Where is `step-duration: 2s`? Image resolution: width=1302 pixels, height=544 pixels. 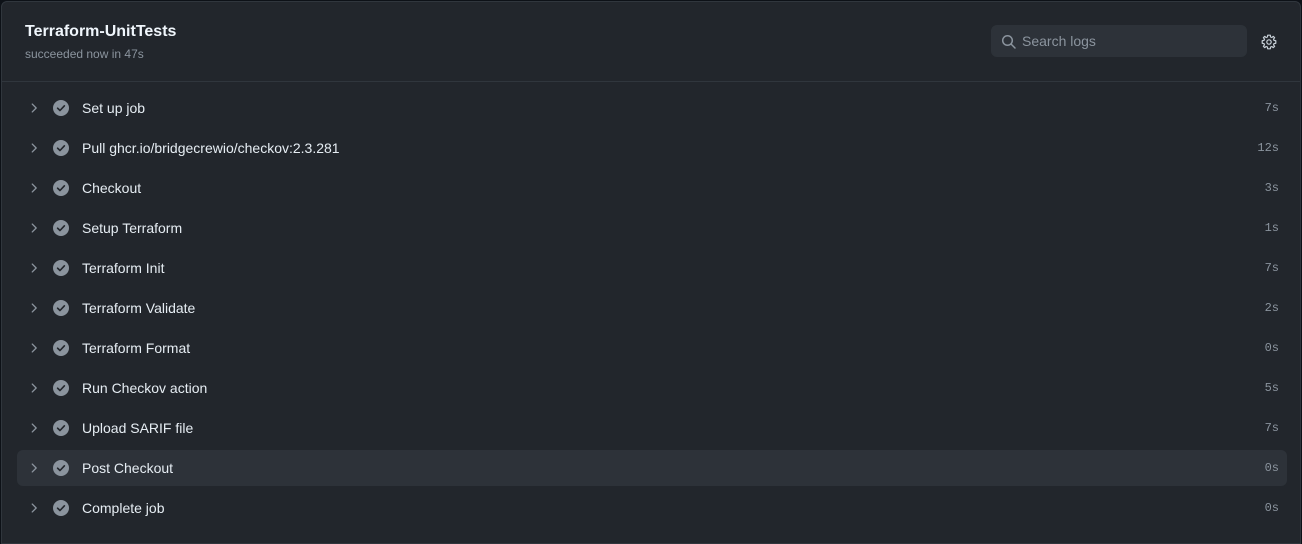 step-duration: 2s is located at coordinates (1271, 308).